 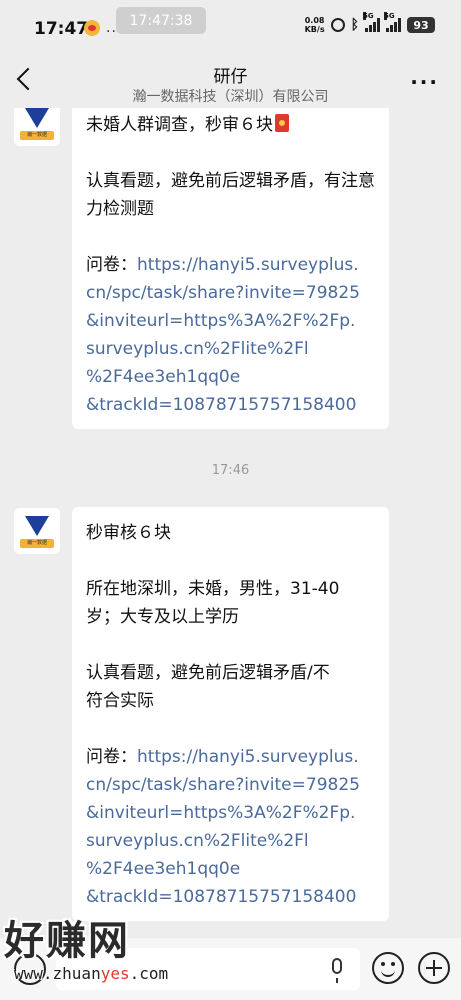 I want to click on message-body-cont: 符合实际, so click(x=120, y=701).